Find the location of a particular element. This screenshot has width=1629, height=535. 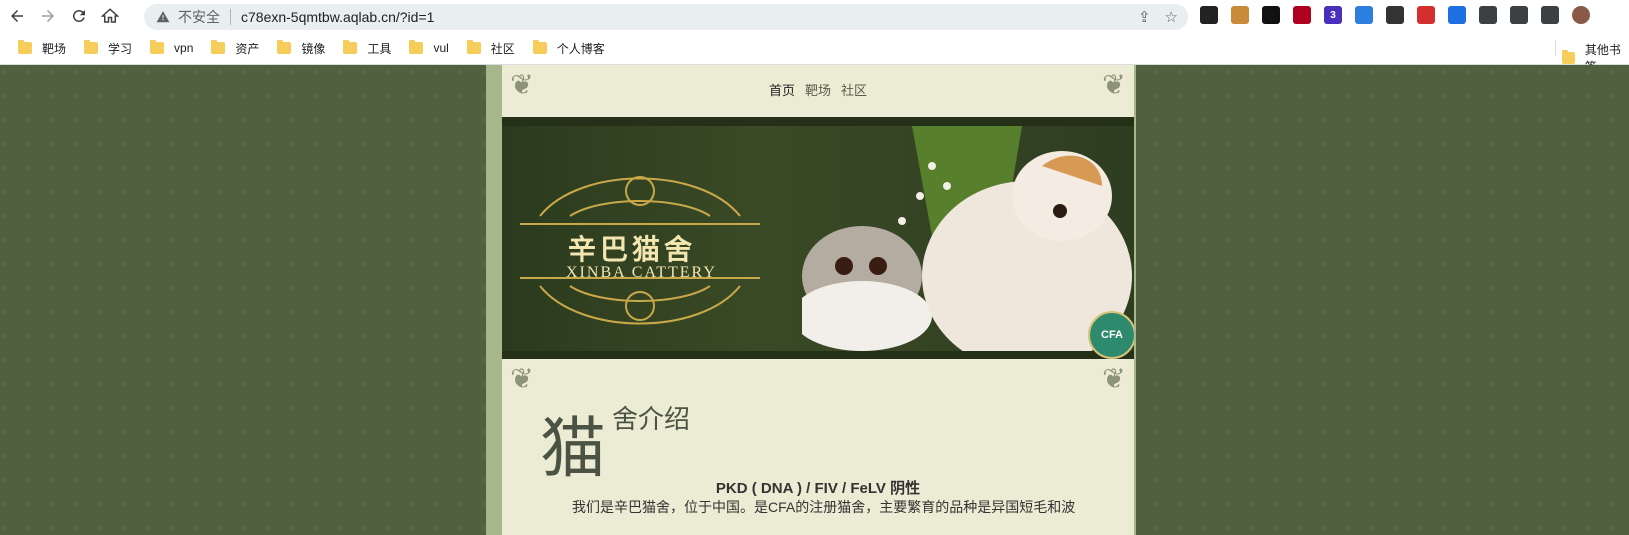

extension-badge: 3 is located at coordinates (1333, 15).